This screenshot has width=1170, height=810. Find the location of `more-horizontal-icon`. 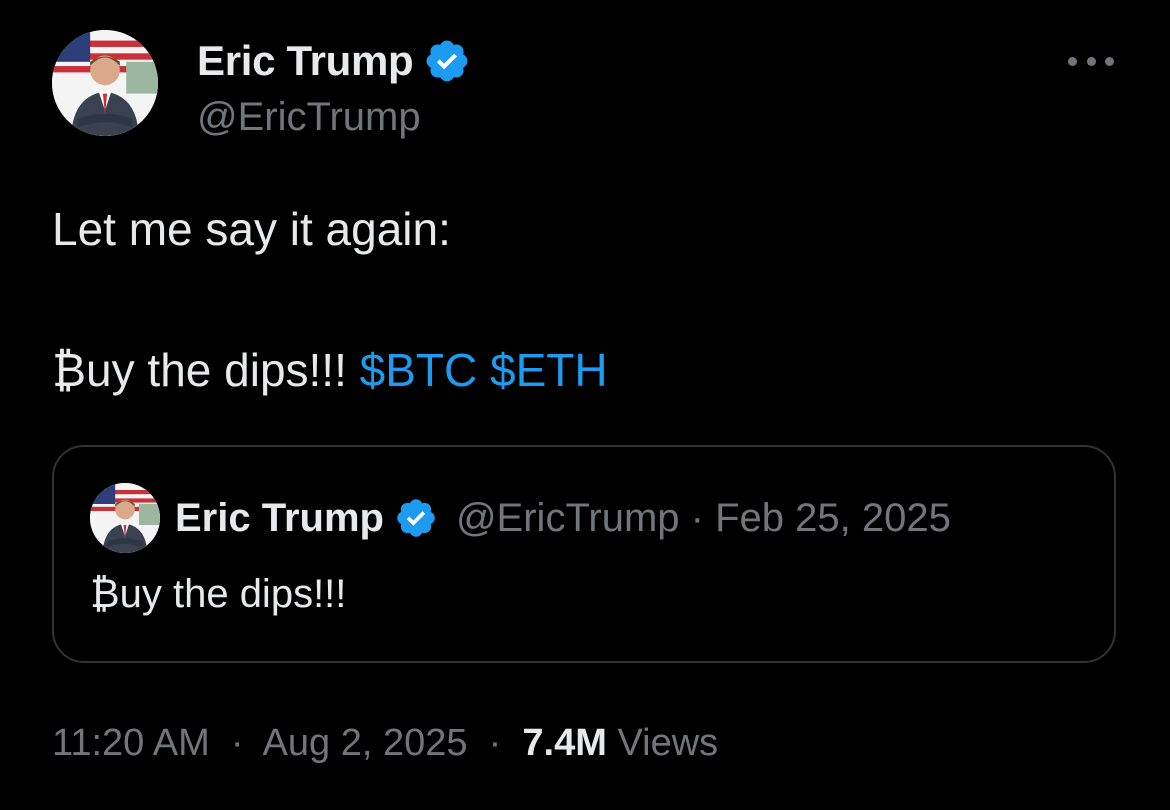

more-horizontal-icon is located at coordinates (1091, 61).